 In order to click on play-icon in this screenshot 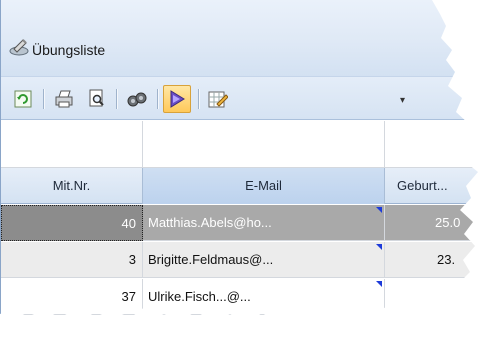, I will do `click(177, 99)`.